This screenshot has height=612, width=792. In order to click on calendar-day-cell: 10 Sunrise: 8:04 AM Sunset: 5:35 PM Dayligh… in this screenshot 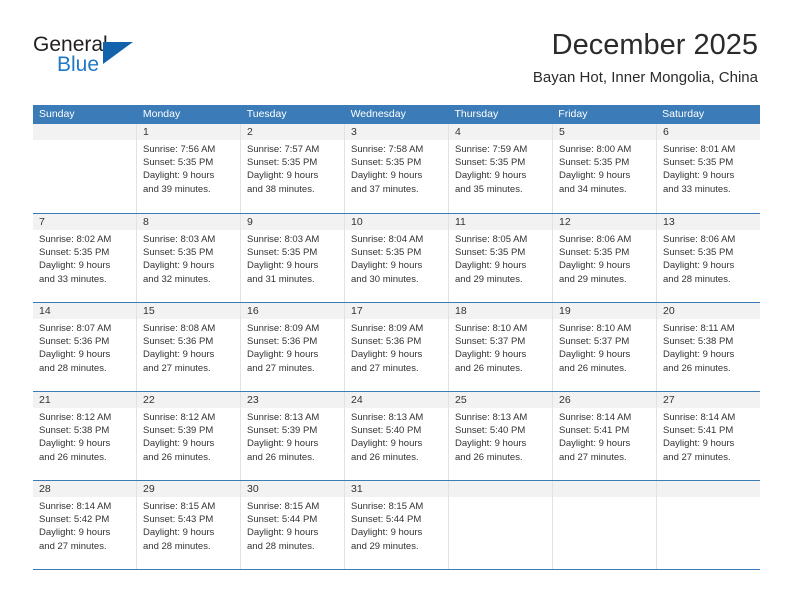, I will do `click(396, 258)`.